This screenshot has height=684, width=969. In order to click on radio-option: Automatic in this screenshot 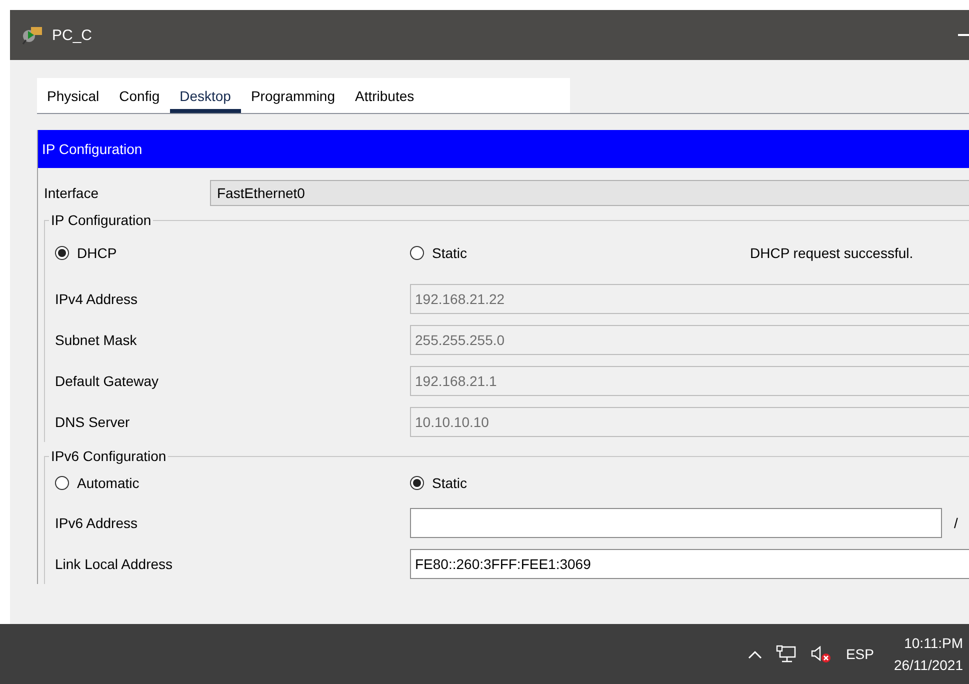, I will do `click(232, 483)`.